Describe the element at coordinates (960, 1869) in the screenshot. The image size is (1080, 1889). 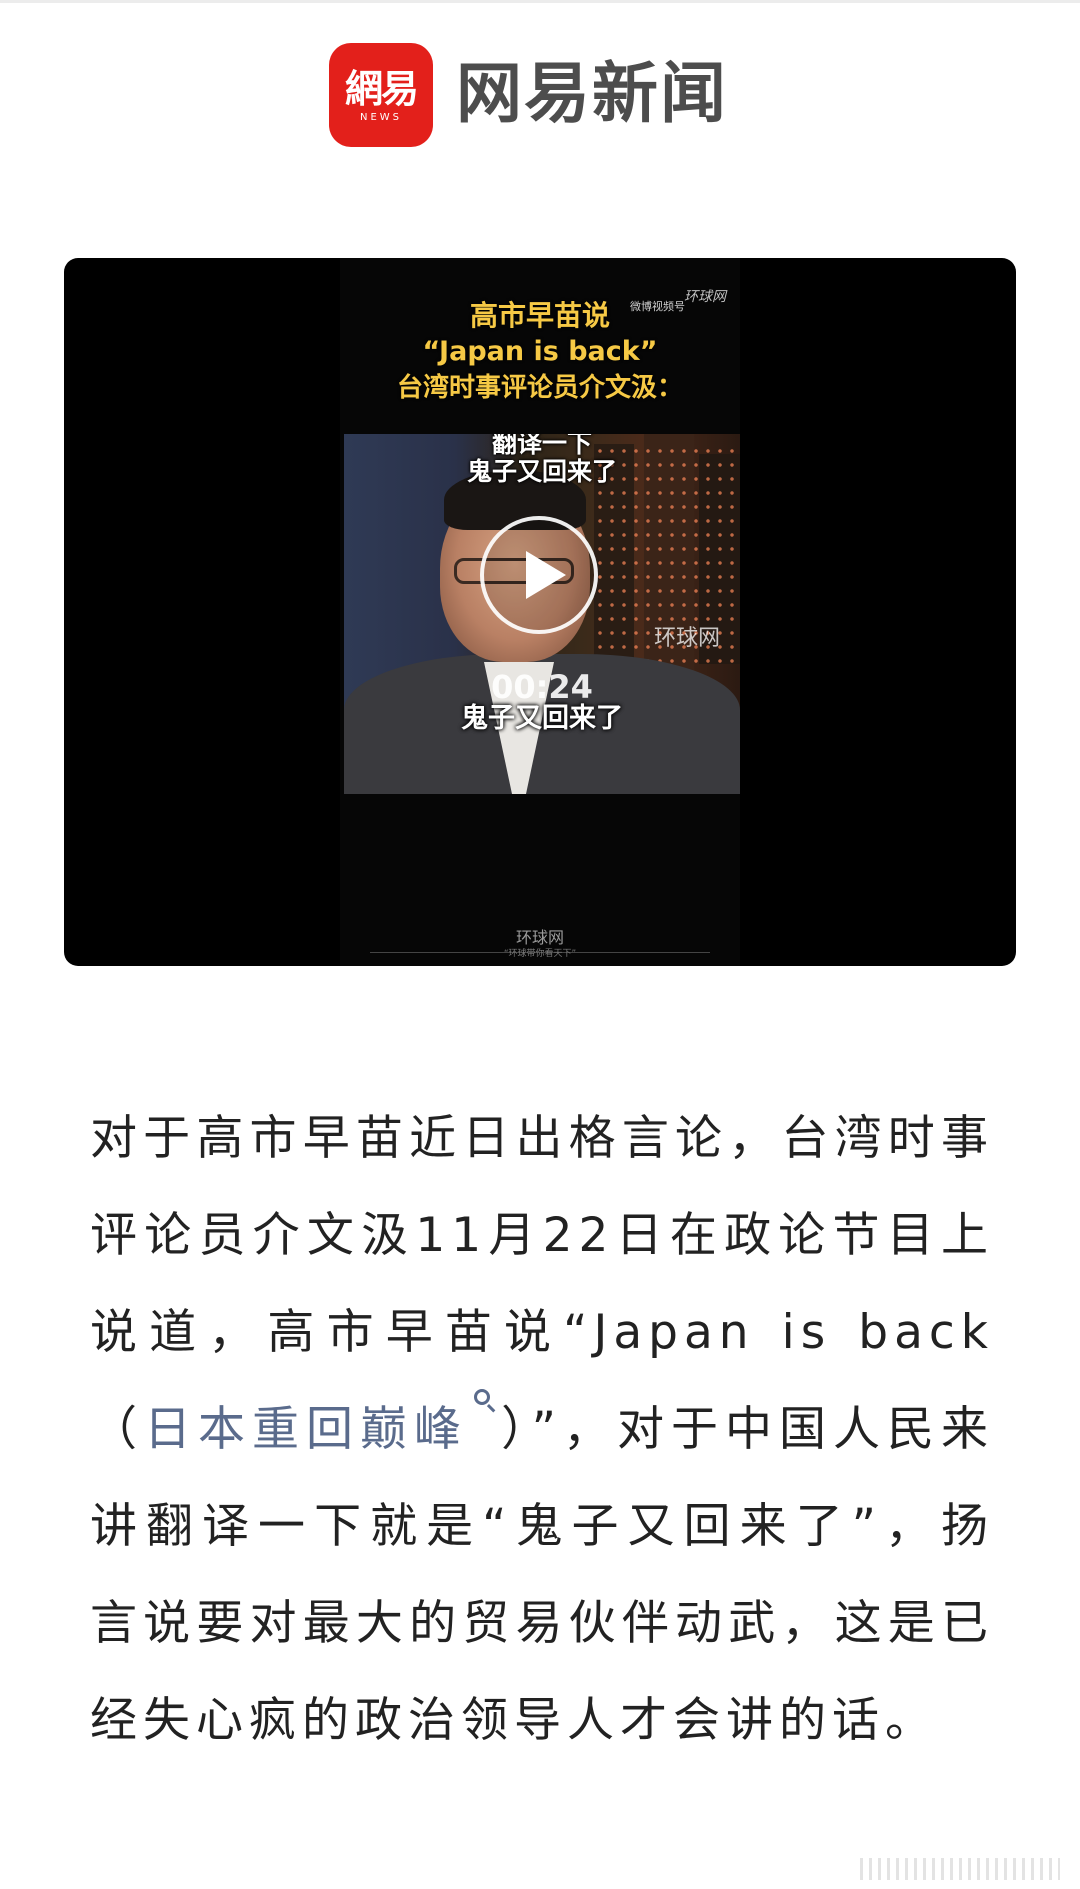
I see `source-watermark` at that location.